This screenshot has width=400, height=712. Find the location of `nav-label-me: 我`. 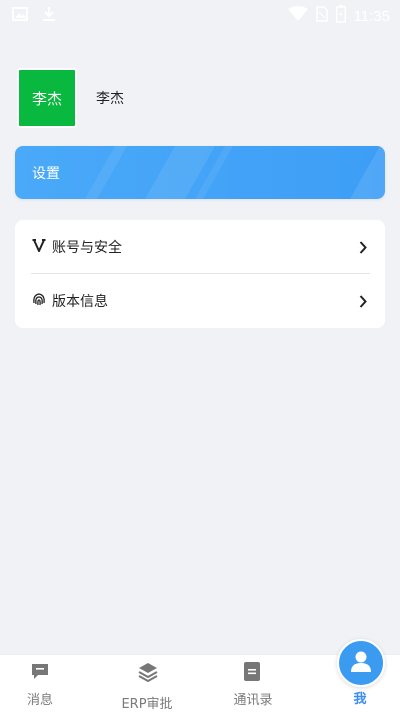

nav-label-me: 我 is located at coordinates (360, 699).